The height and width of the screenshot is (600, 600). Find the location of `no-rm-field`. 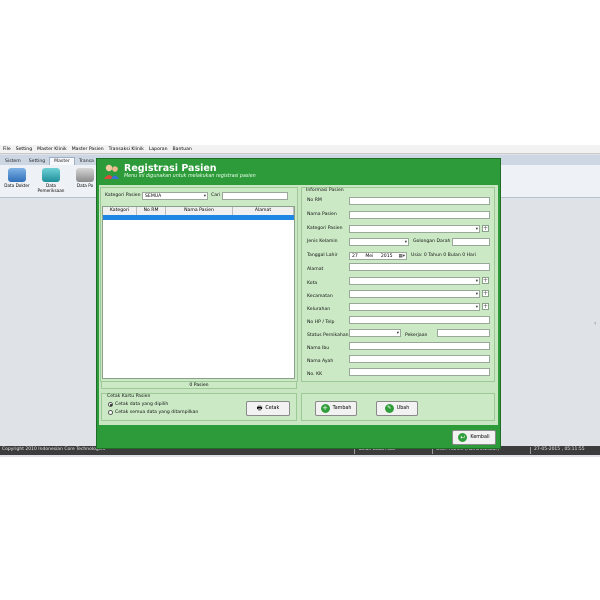

no-rm-field is located at coordinates (419, 201).